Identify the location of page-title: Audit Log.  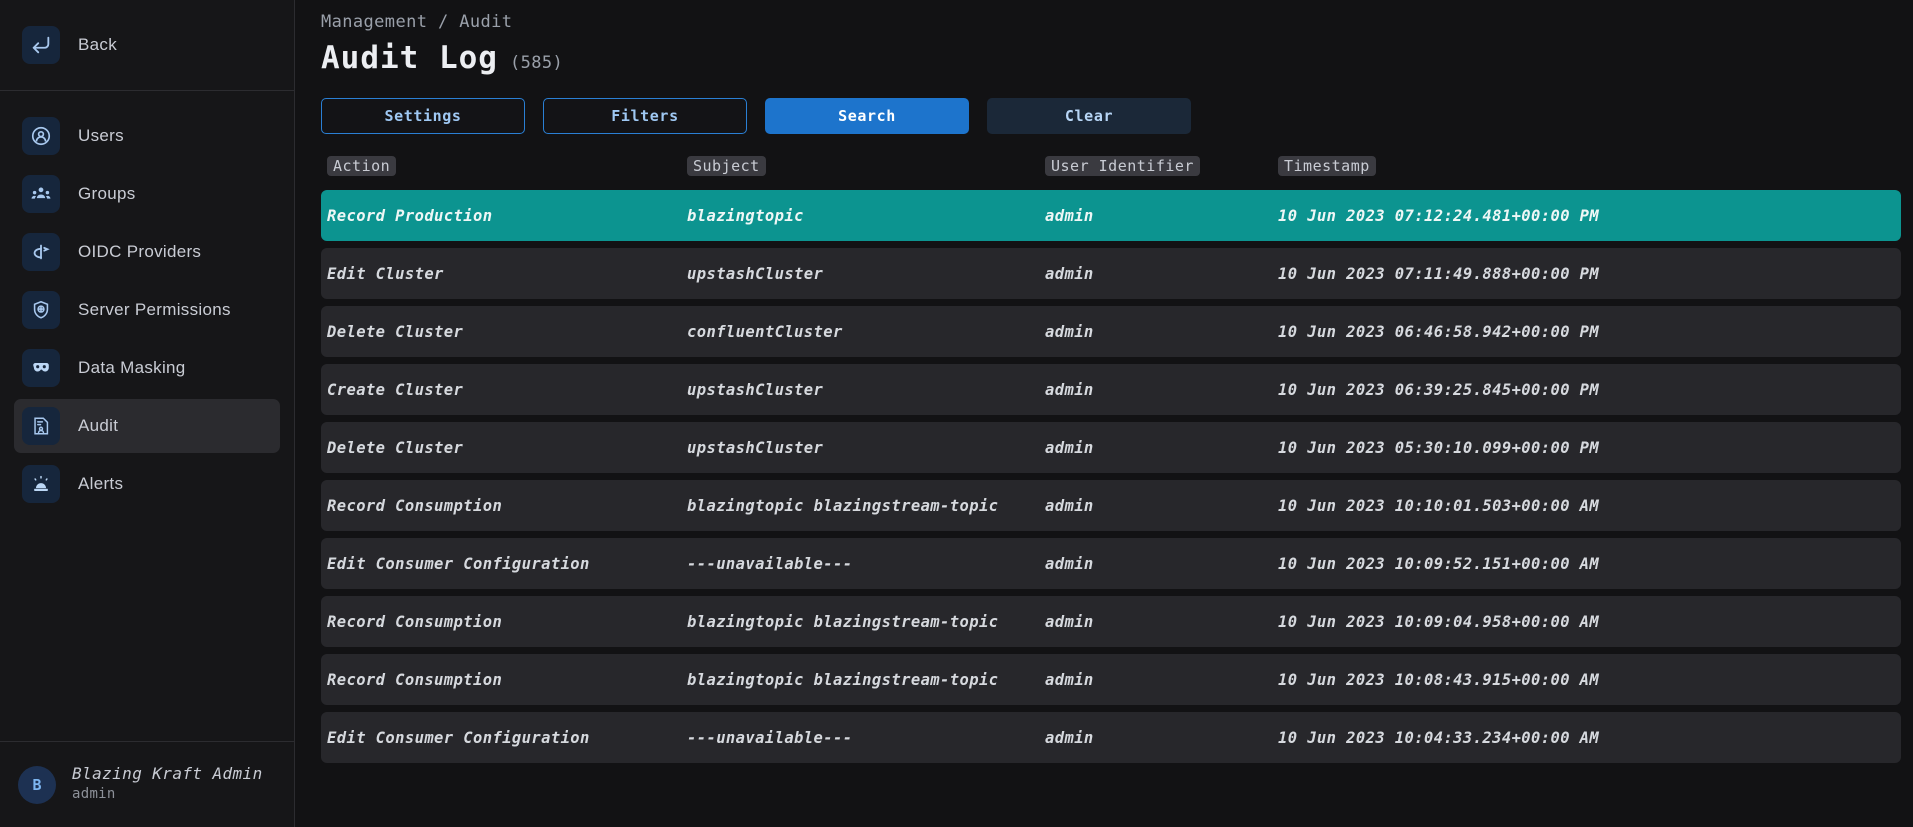
(409, 58).